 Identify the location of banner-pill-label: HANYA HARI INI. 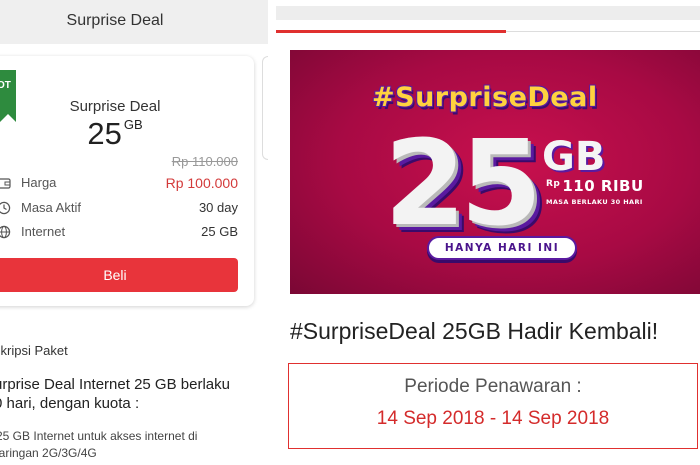
(502, 248).